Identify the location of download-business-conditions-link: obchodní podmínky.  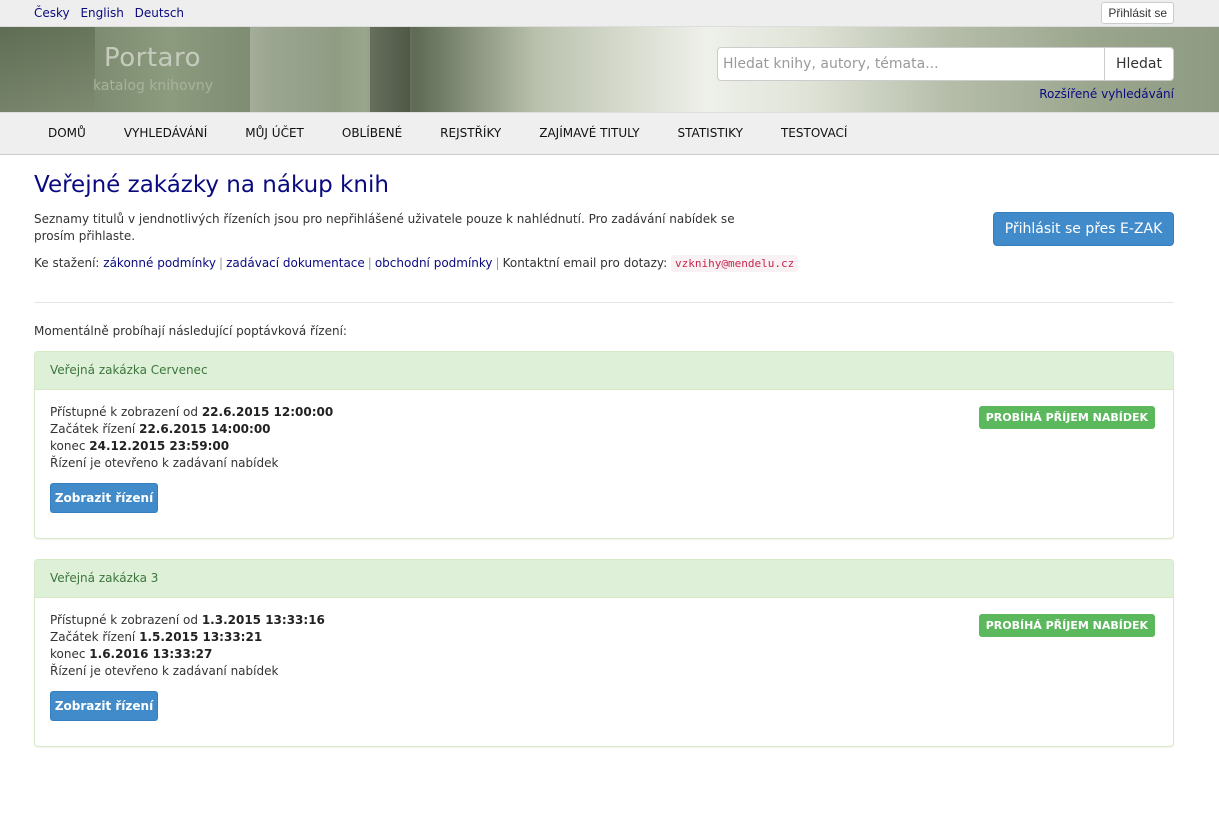
(434, 263).